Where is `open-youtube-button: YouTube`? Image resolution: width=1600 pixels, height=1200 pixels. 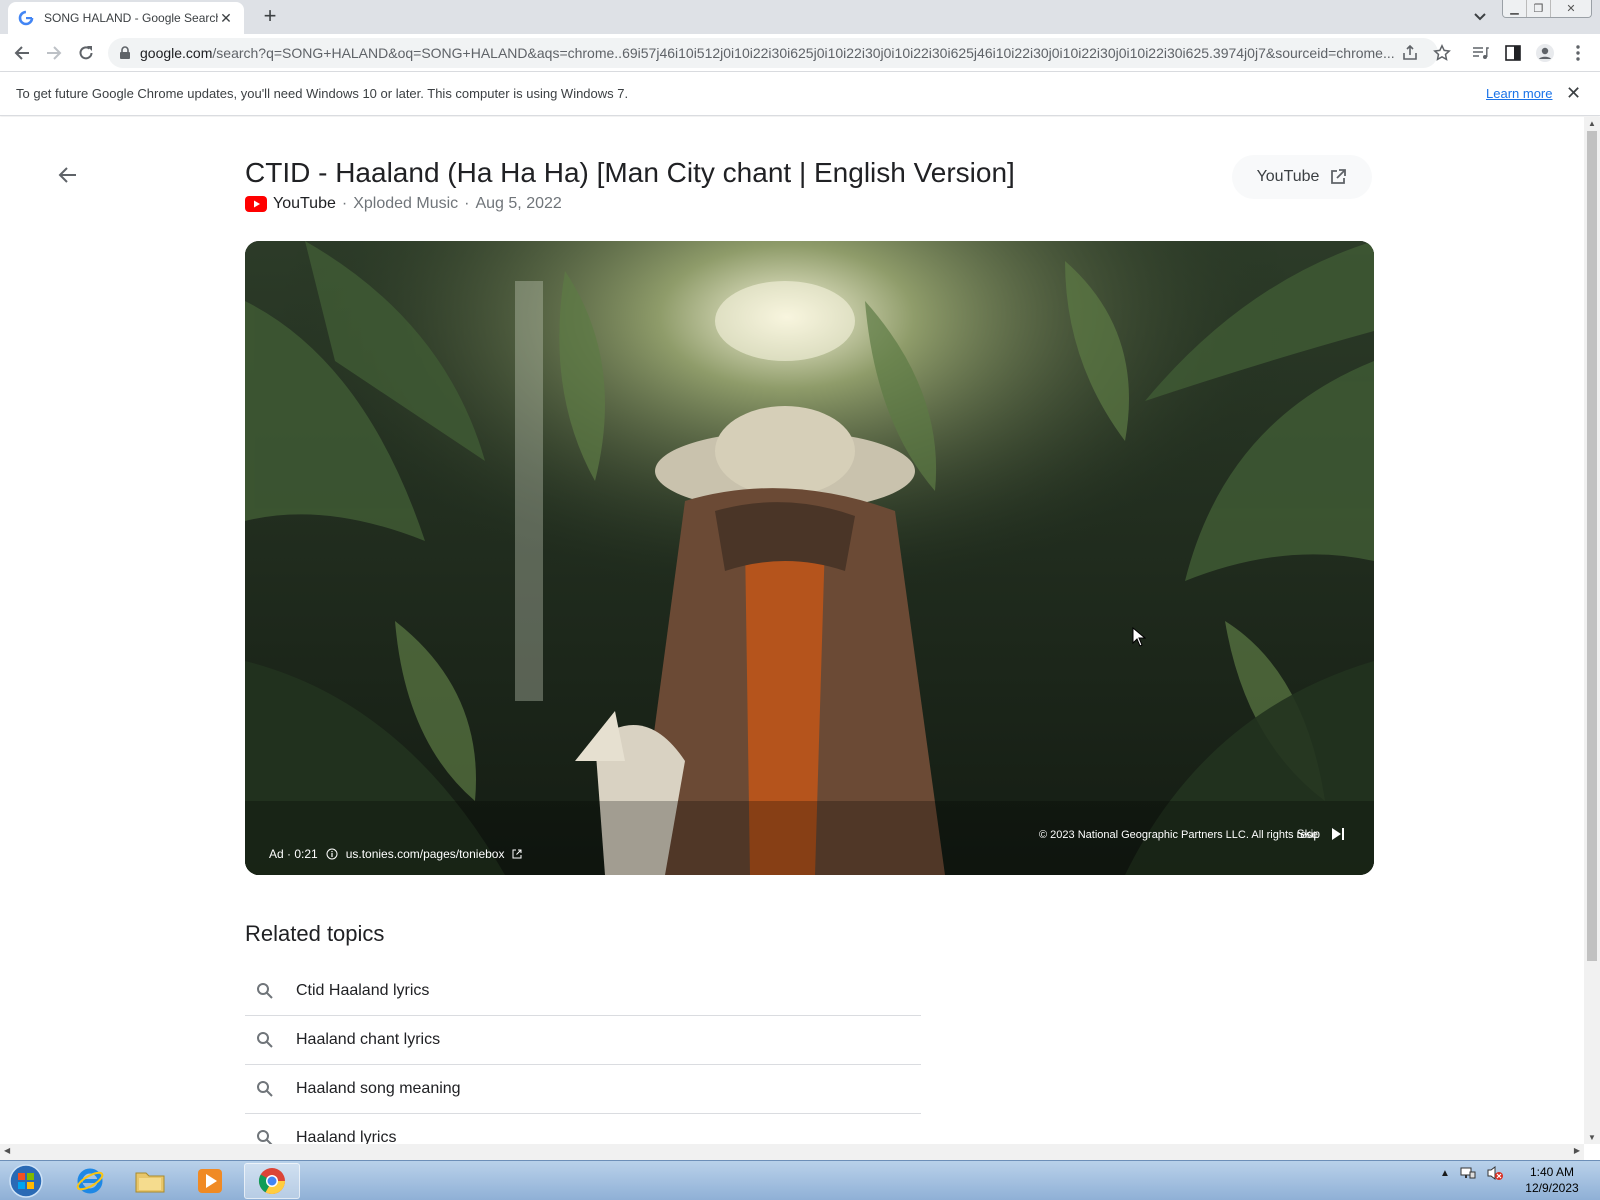 open-youtube-button: YouTube is located at coordinates (1302, 177).